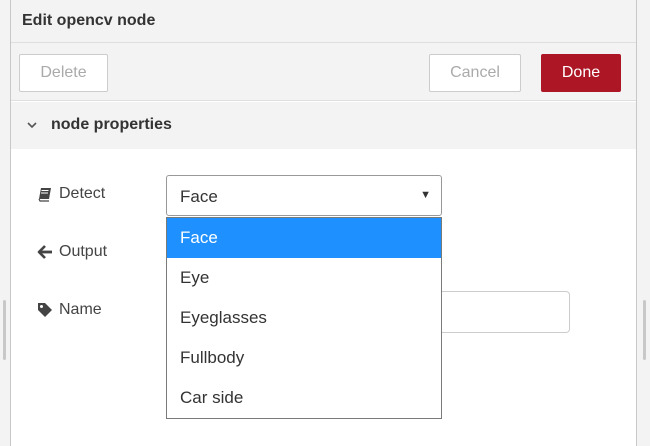 The width and height of the screenshot is (650, 446). I want to click on section-label: node properties, so click(111, 124).